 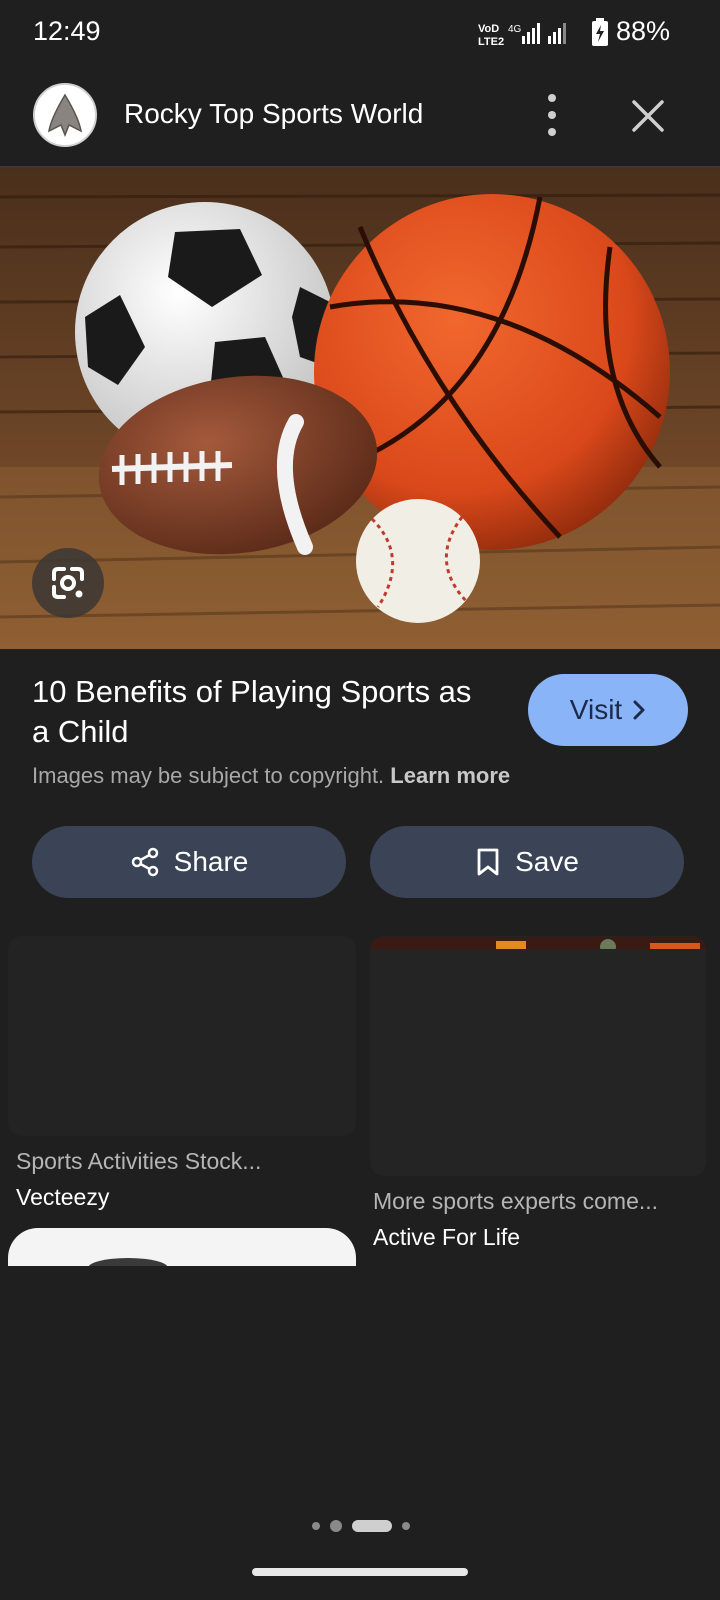 What do you see at coordinates (639, 710) in the screenshot?
I see `chevron-right-icon` at bounding box center [639, 710].